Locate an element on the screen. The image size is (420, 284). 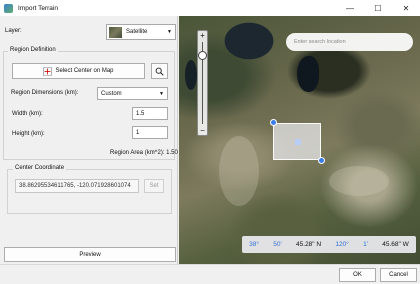
title-bar: Import Terrain — ☐ ✕ is located at coordinates (210, 8).